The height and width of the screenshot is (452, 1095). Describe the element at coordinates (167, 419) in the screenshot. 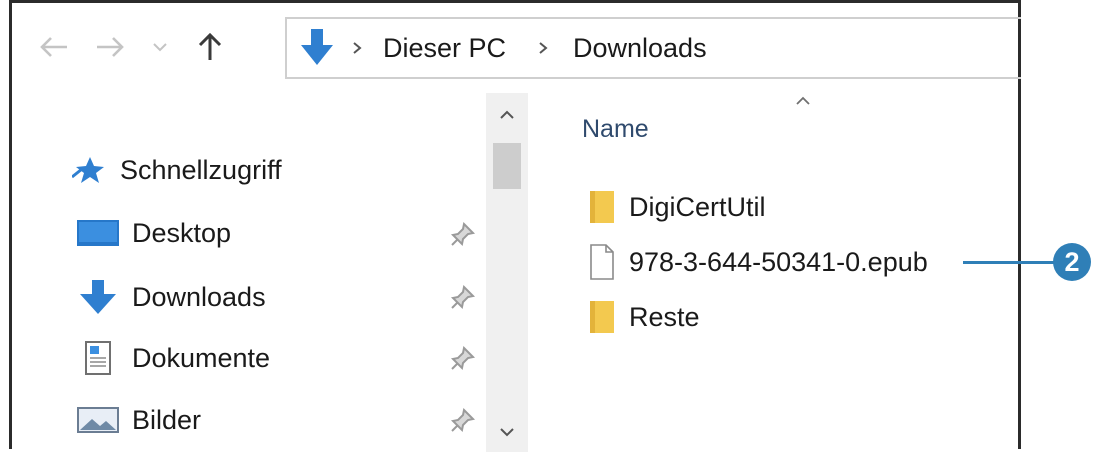

I see `sidebar-item-label: Bilder` at that location.